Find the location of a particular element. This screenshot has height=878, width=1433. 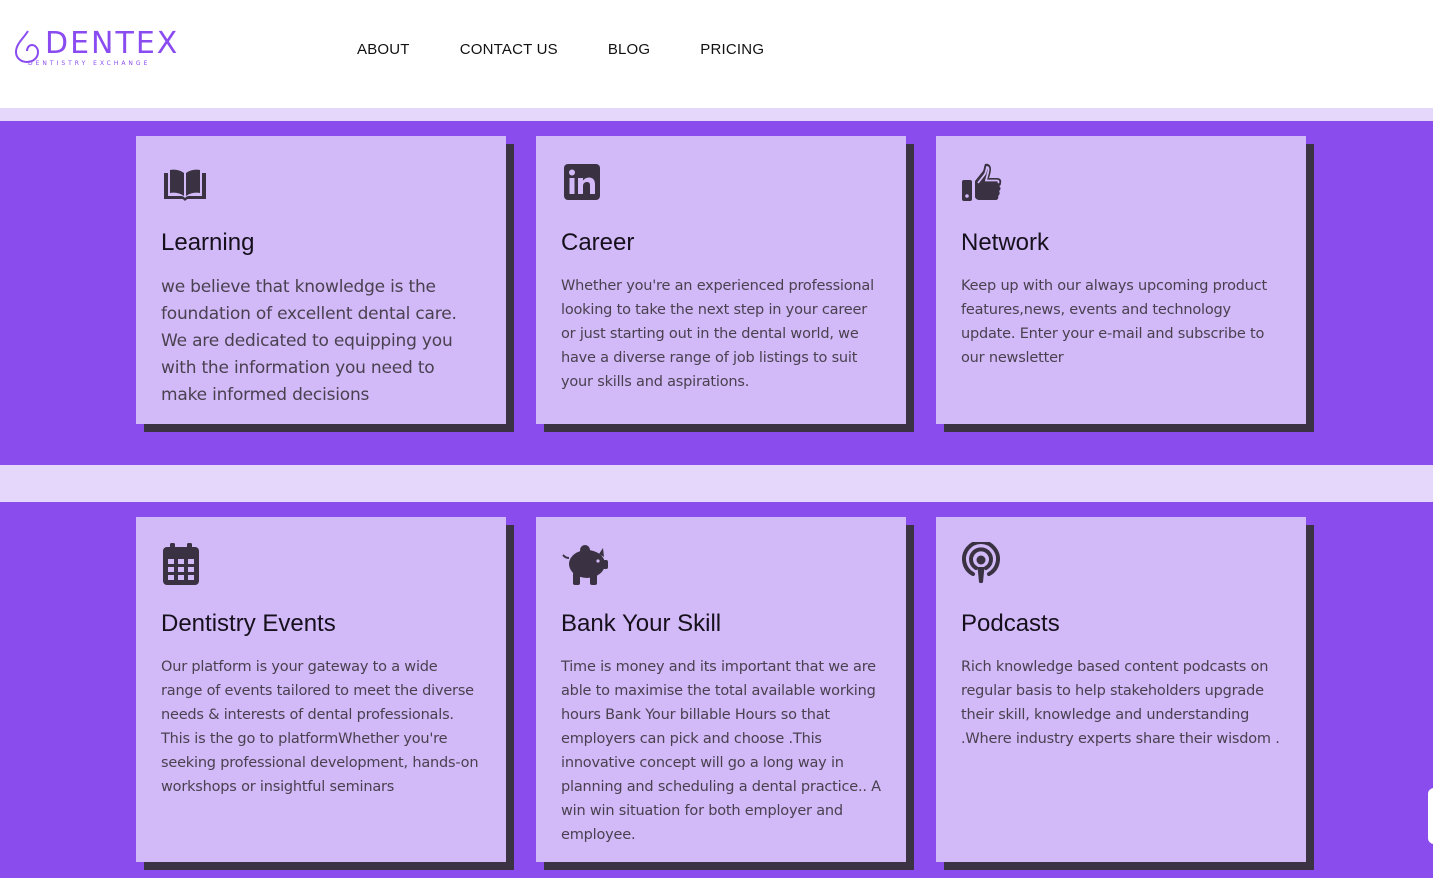

piggy-bank-icon is located at coordinates (585, 565).